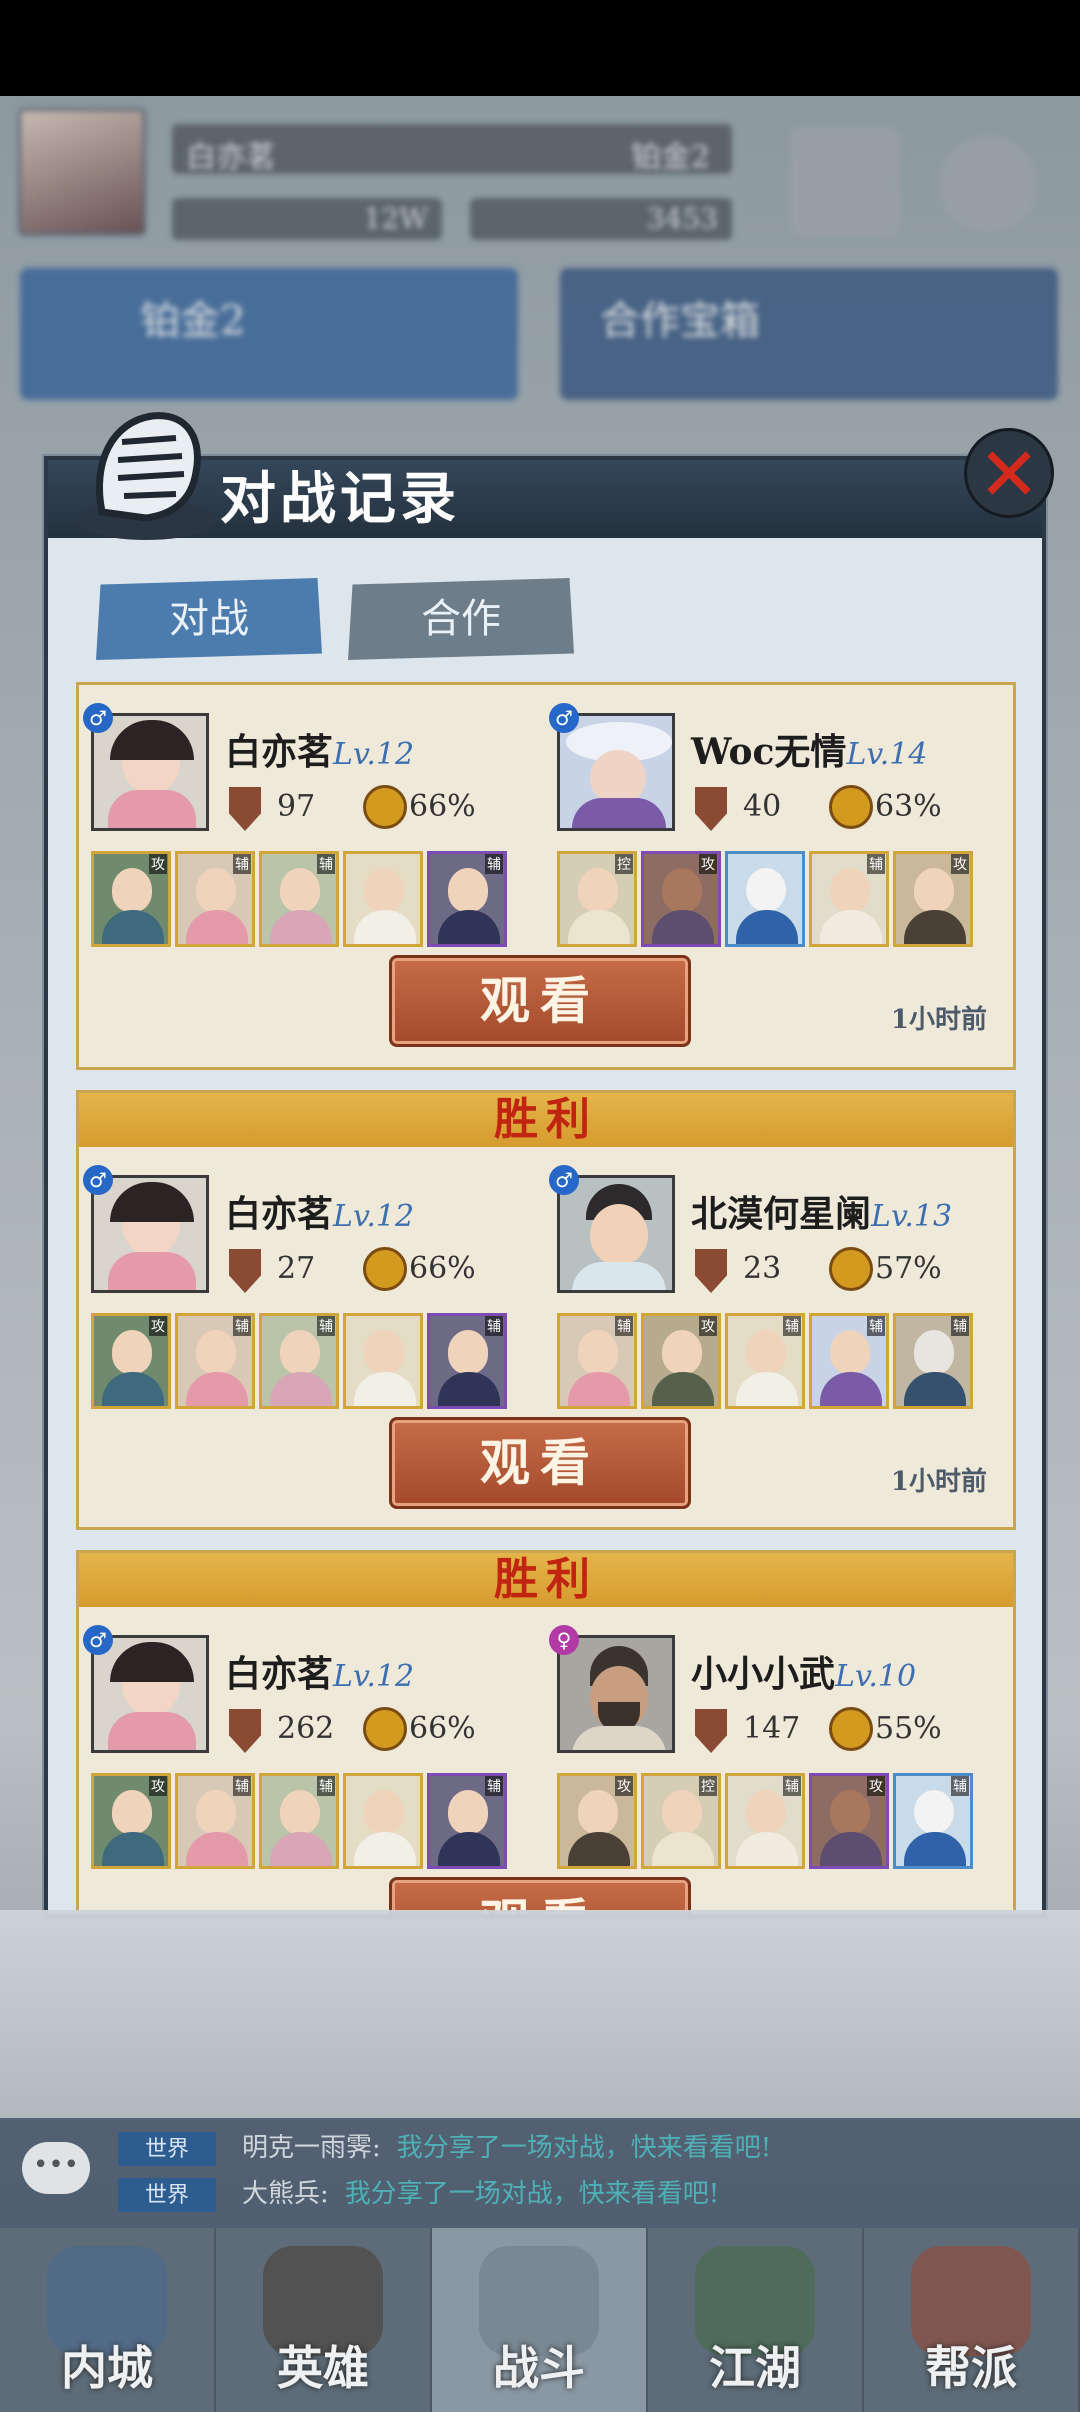 The width and height of the screenshot is (1080, 2412). Describe the element at coordinates (762, 1268) in the screenshot. I see `power-value: 23` at that location.